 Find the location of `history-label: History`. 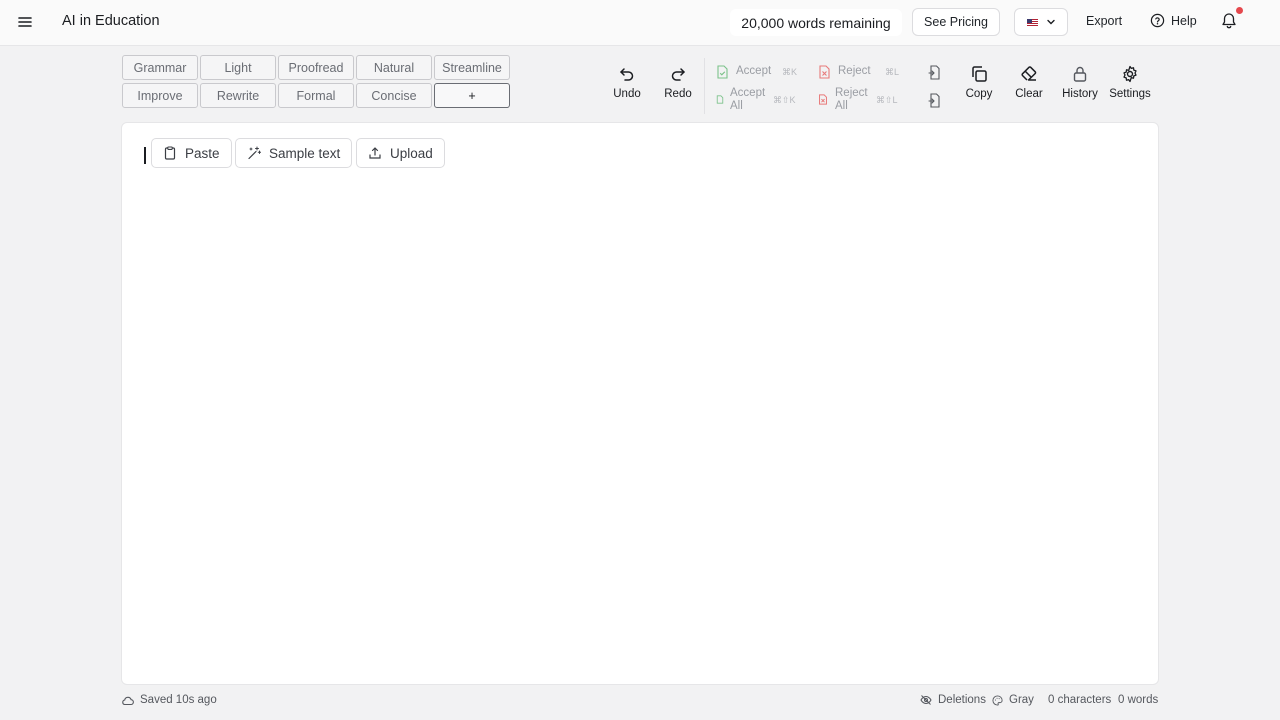

history-label: History is located at coordinates (1080, 94).